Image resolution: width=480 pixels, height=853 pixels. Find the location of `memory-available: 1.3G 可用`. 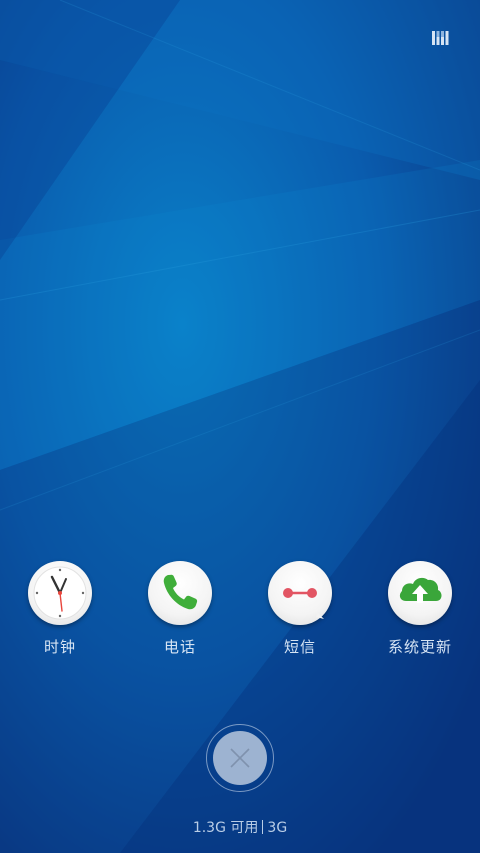

memory-available: 1.3G 可用 is located at coordinates (225, 828).